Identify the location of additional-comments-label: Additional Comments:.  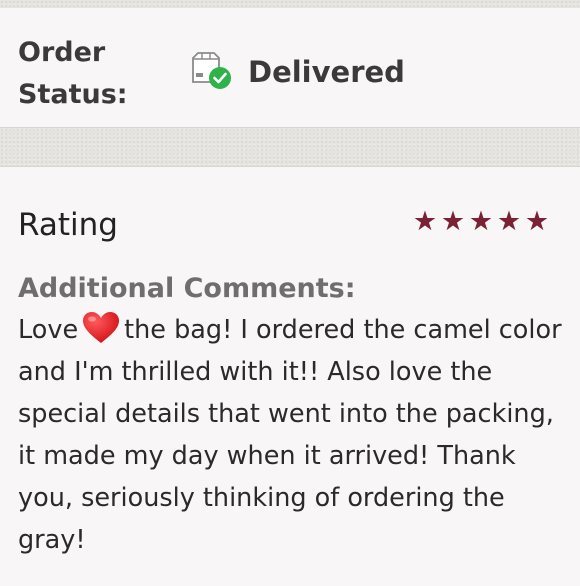
(187, 288).